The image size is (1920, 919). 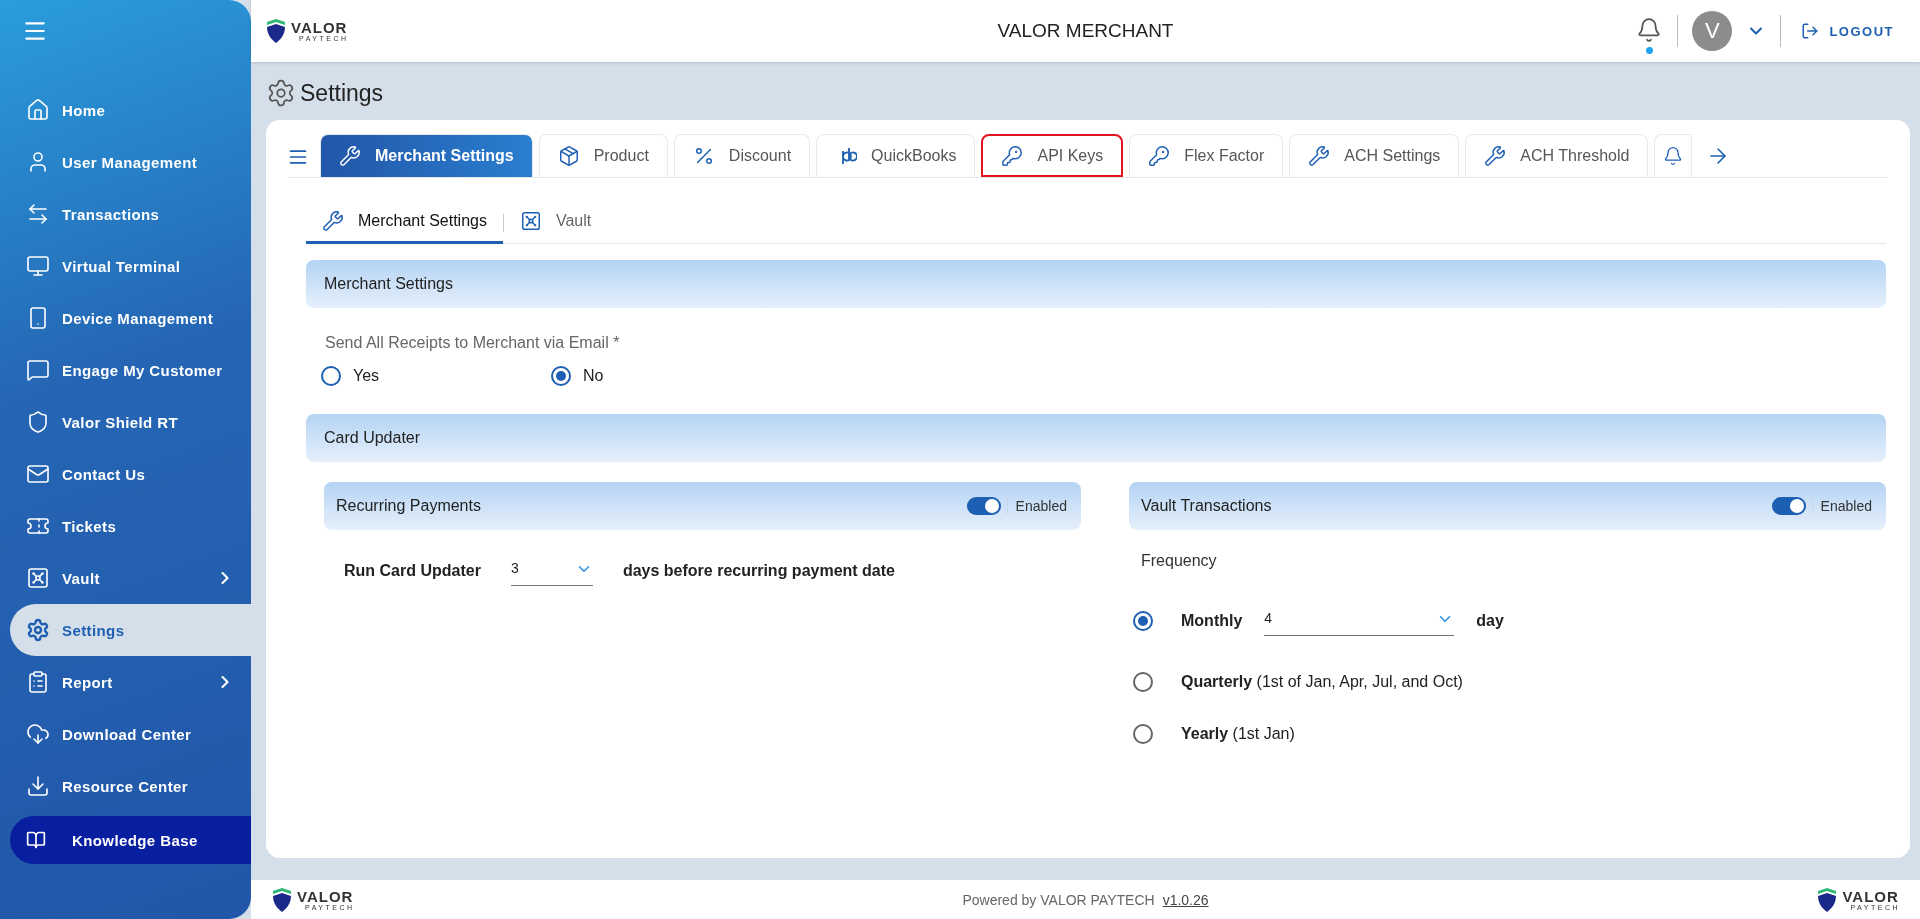 I want to click on settings-tab: ACH Settings, so click(x=1374, y=155).